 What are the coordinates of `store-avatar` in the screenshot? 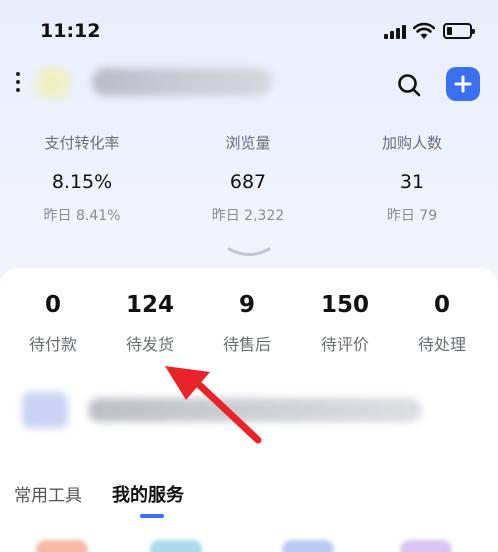 It's located at (53, 83).